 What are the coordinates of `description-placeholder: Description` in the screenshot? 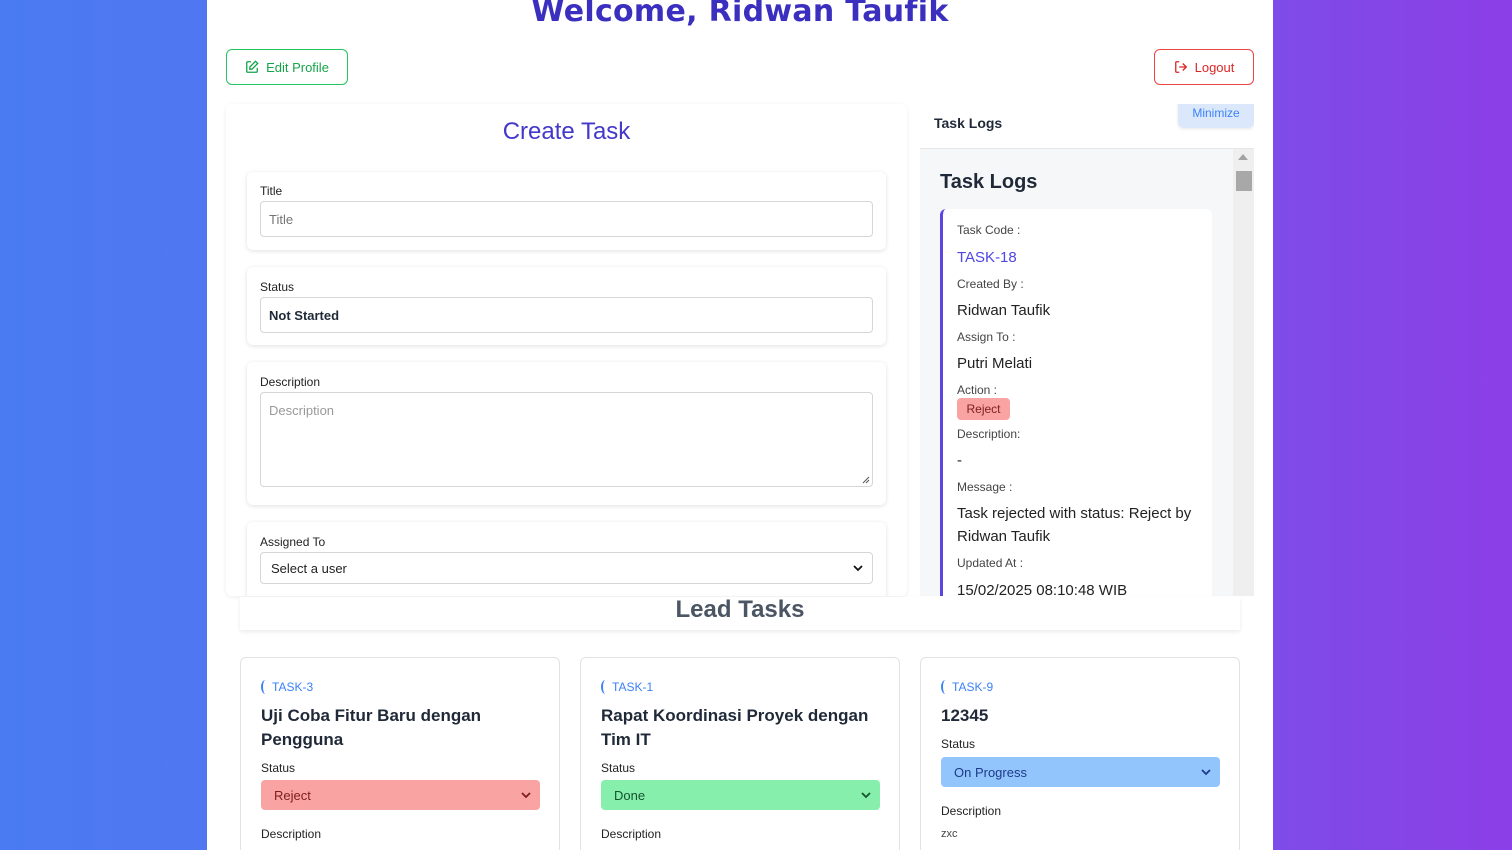 It's located at (302, 410).